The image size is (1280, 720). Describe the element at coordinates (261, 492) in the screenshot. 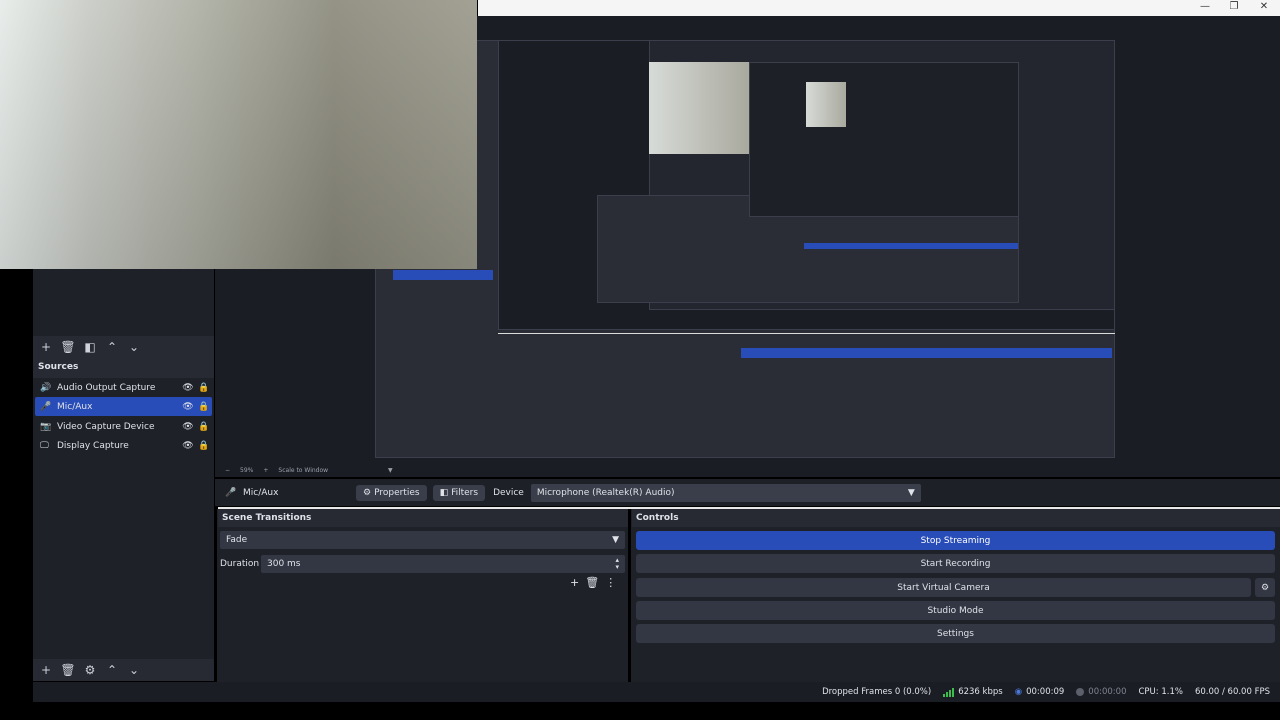

I see `context-source-name: Mic/Aux` at that location.